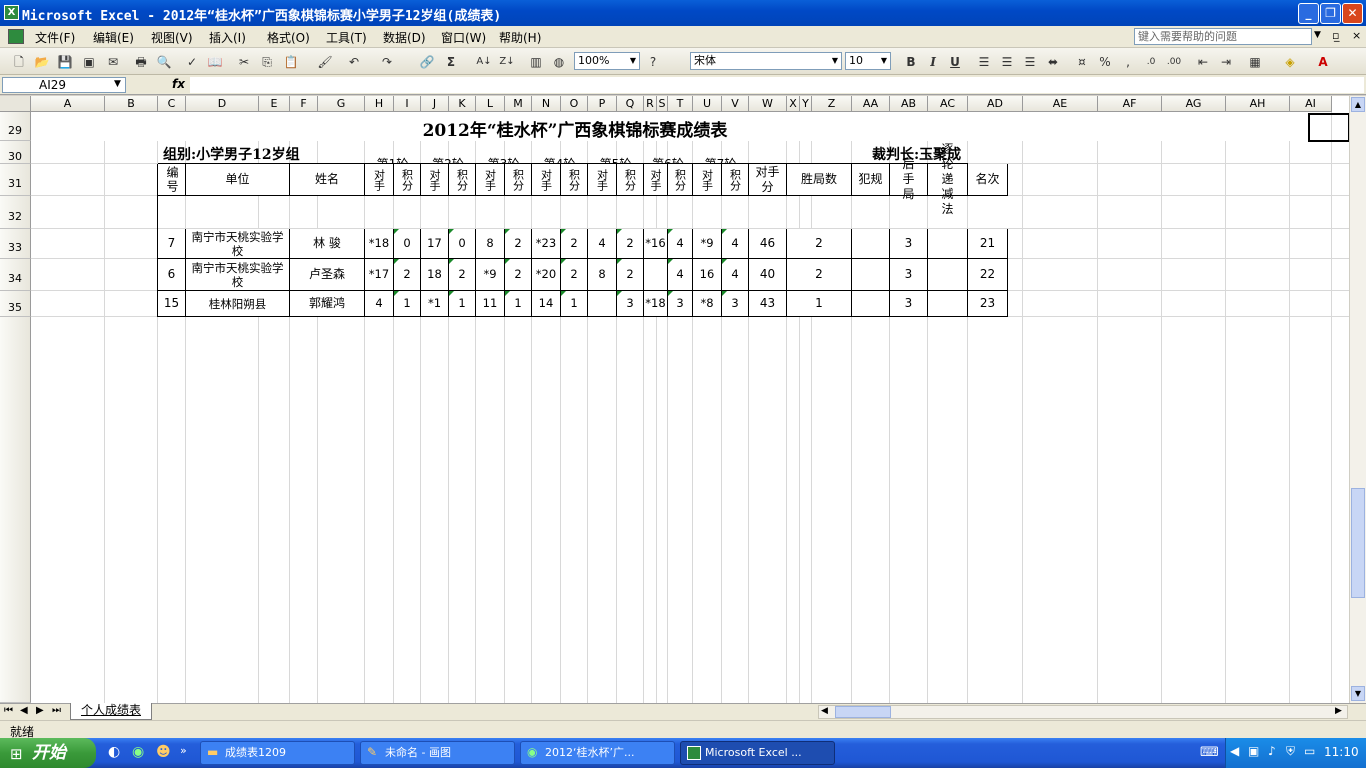 The width and height of the screenshot is (1366, 768). Describe the element at coordinates (1105, 62) in the screenshot. I see `percent-icon: %` at that location.